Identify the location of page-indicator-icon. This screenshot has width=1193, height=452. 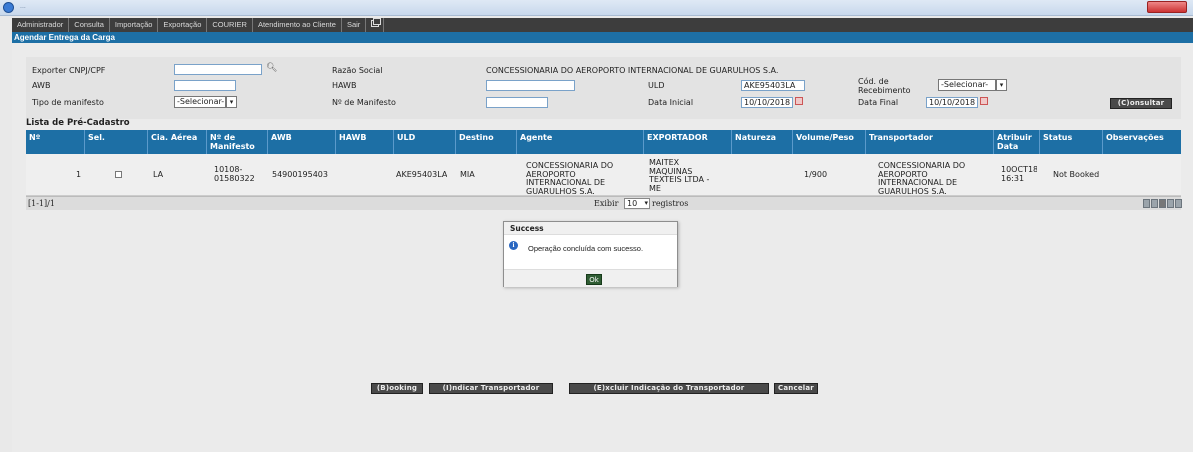
(1162, 203).